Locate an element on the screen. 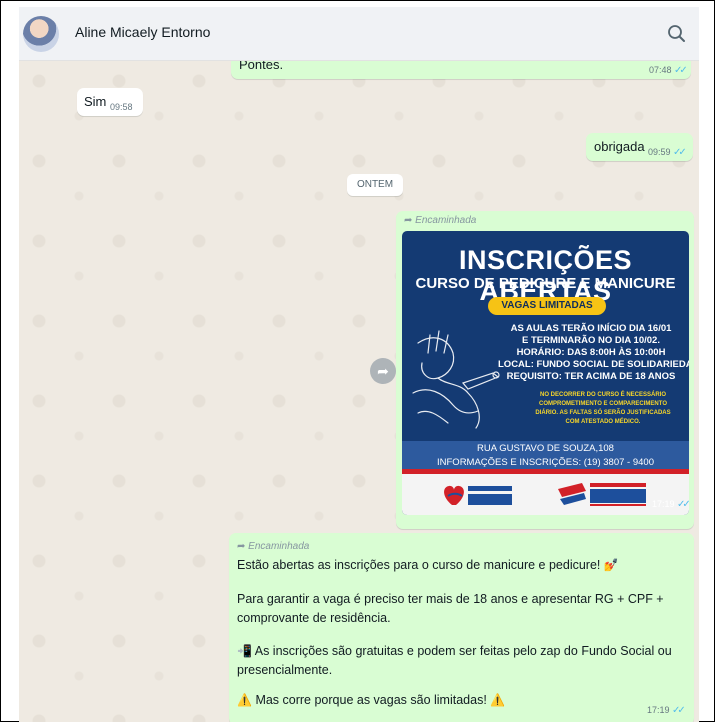 Image resolution: width=715 pixels, height=722 pixels. fundo-social-logo is located at coordinates (478, 495).